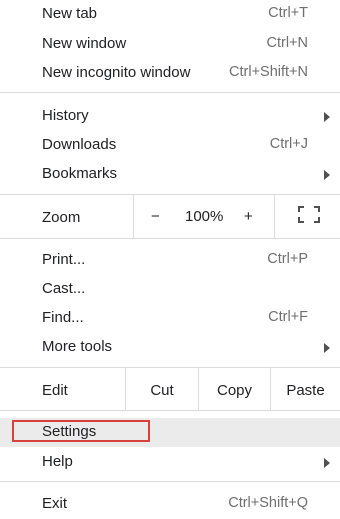  Describe the element at coordinates (288, 144) in the screenshot. I see `menu-item-shortcut: Ctrl+J` at that location.